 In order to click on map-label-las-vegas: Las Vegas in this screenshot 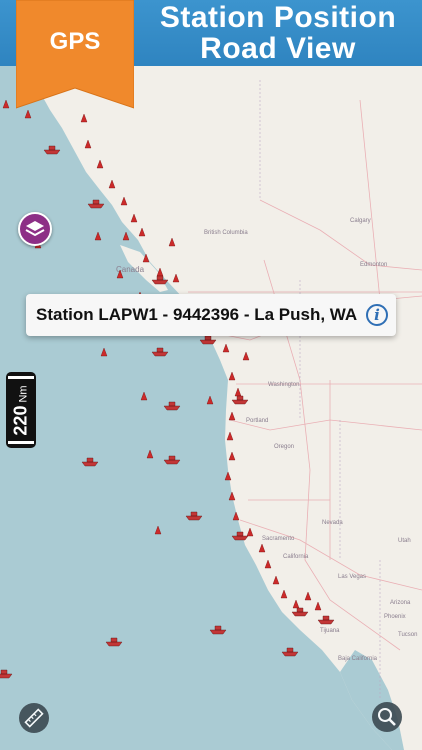, I will do `click(352, 577)`.